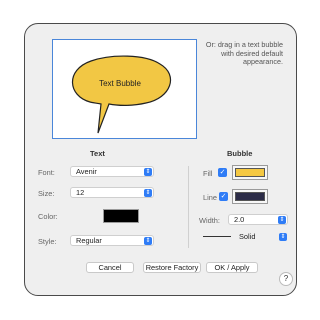  I want to click on line-color-swatch, so click(250, 196).